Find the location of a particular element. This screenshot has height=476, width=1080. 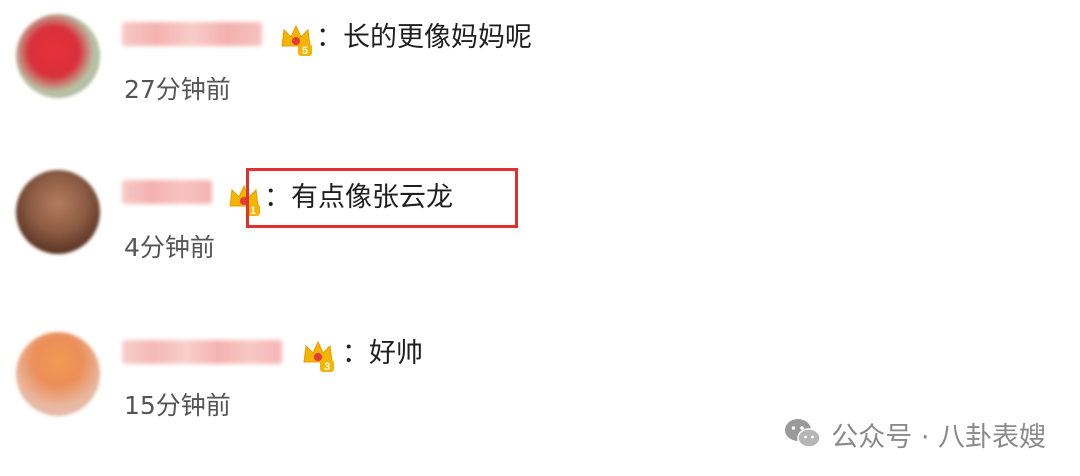

crown-badge-icon: 3 is located at coordinates (318, 356).